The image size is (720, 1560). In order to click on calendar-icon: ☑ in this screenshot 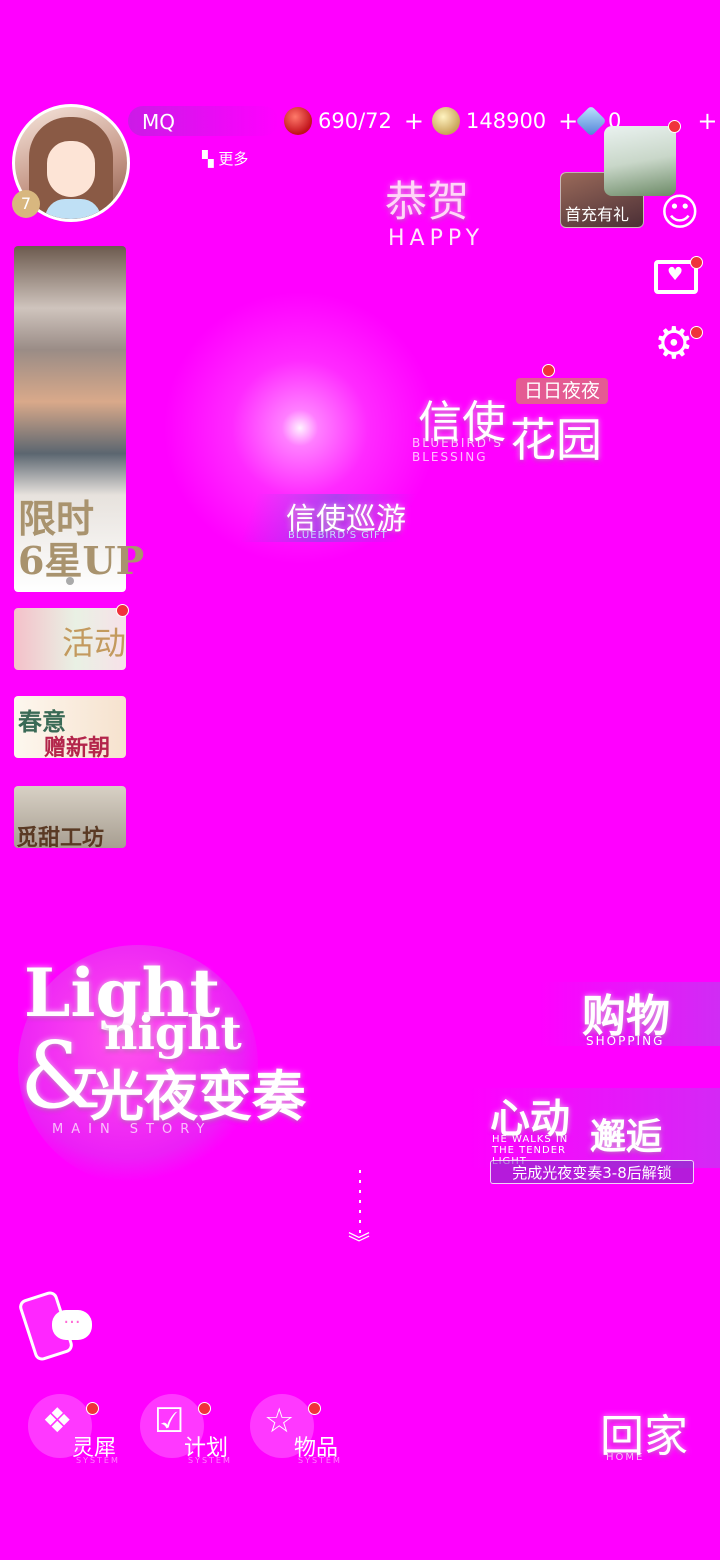, I will do `click(169, 1421)`.